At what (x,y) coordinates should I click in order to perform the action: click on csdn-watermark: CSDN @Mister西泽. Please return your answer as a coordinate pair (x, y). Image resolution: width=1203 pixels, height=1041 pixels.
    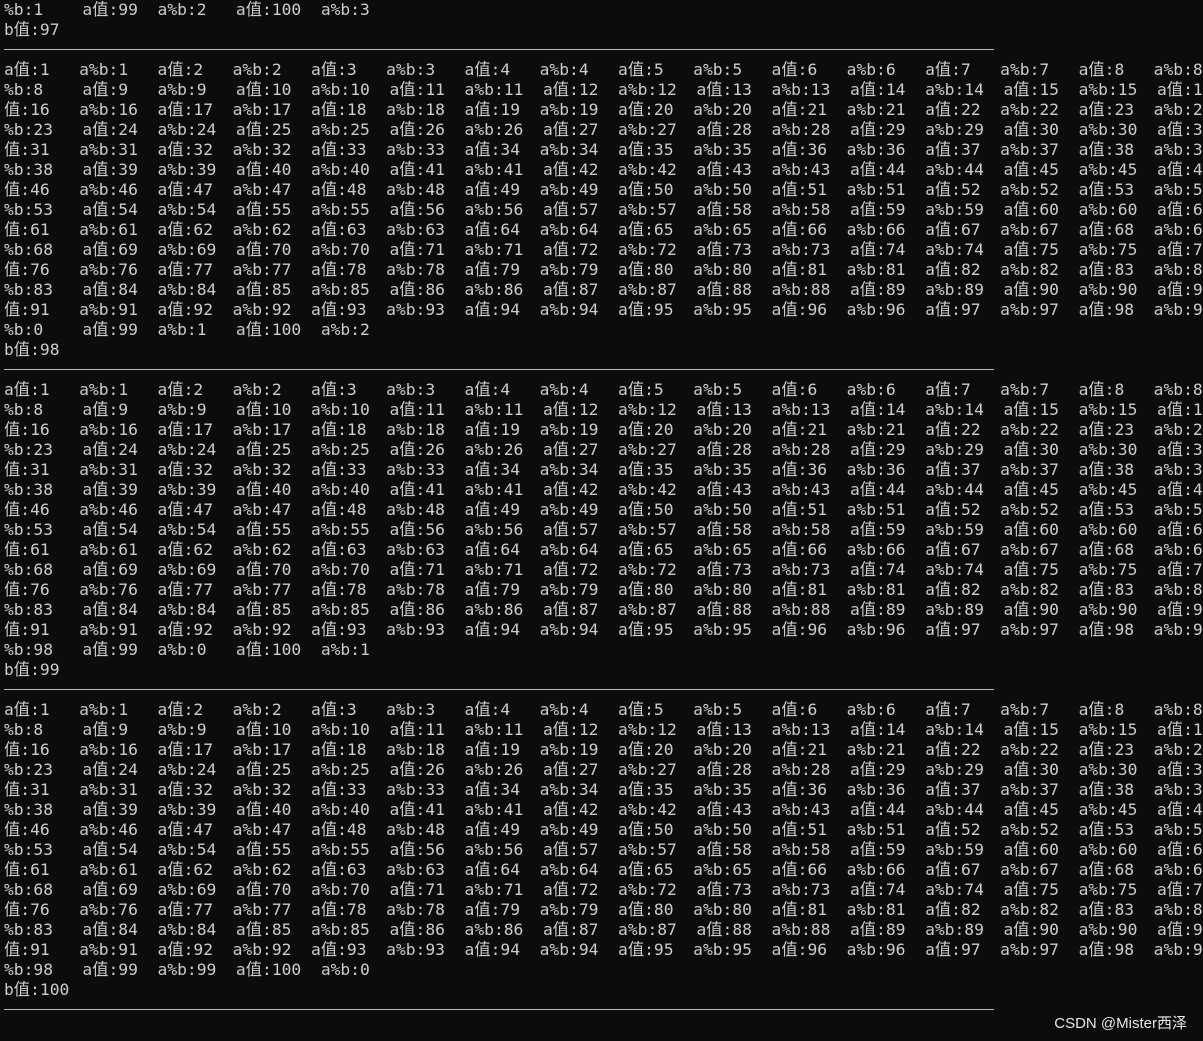
    Looking at the image, I should click on (1120, 1023).